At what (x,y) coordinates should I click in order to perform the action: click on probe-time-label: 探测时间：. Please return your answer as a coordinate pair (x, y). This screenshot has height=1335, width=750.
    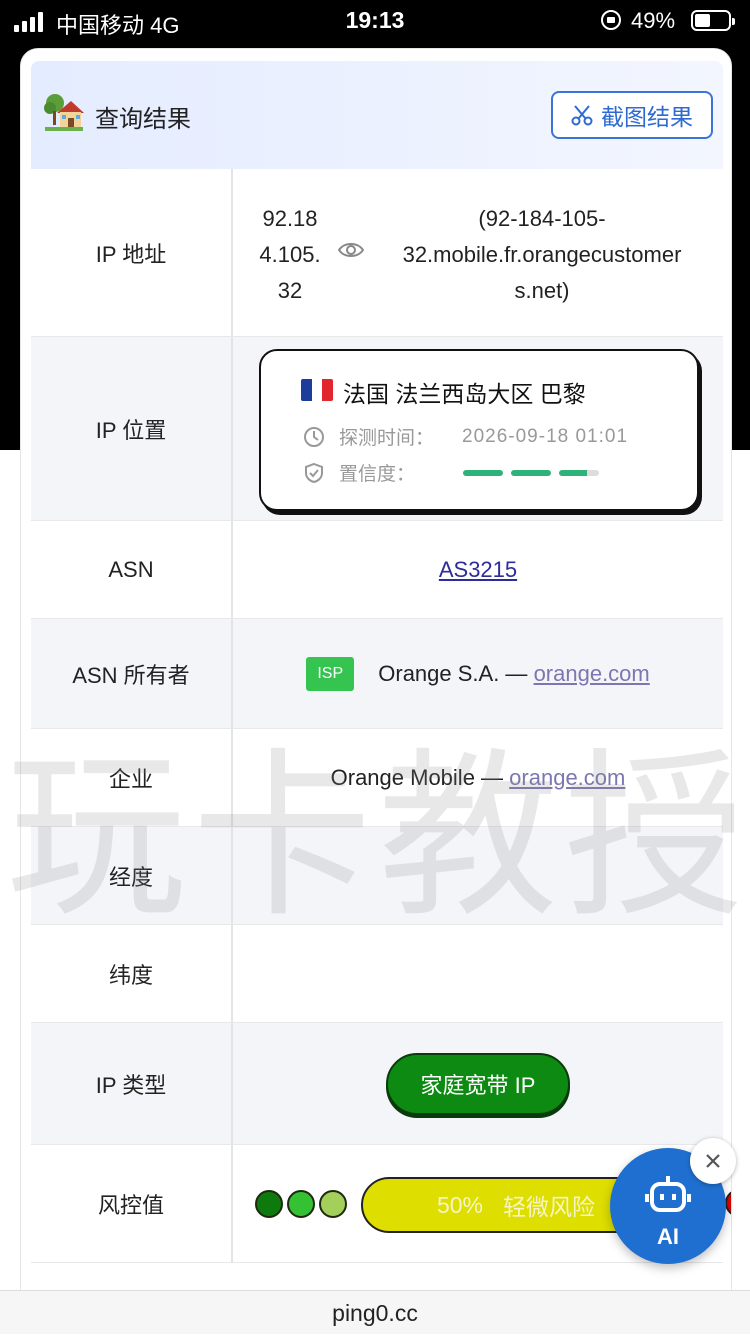
    Looking at the image, I should click on (387, 438).